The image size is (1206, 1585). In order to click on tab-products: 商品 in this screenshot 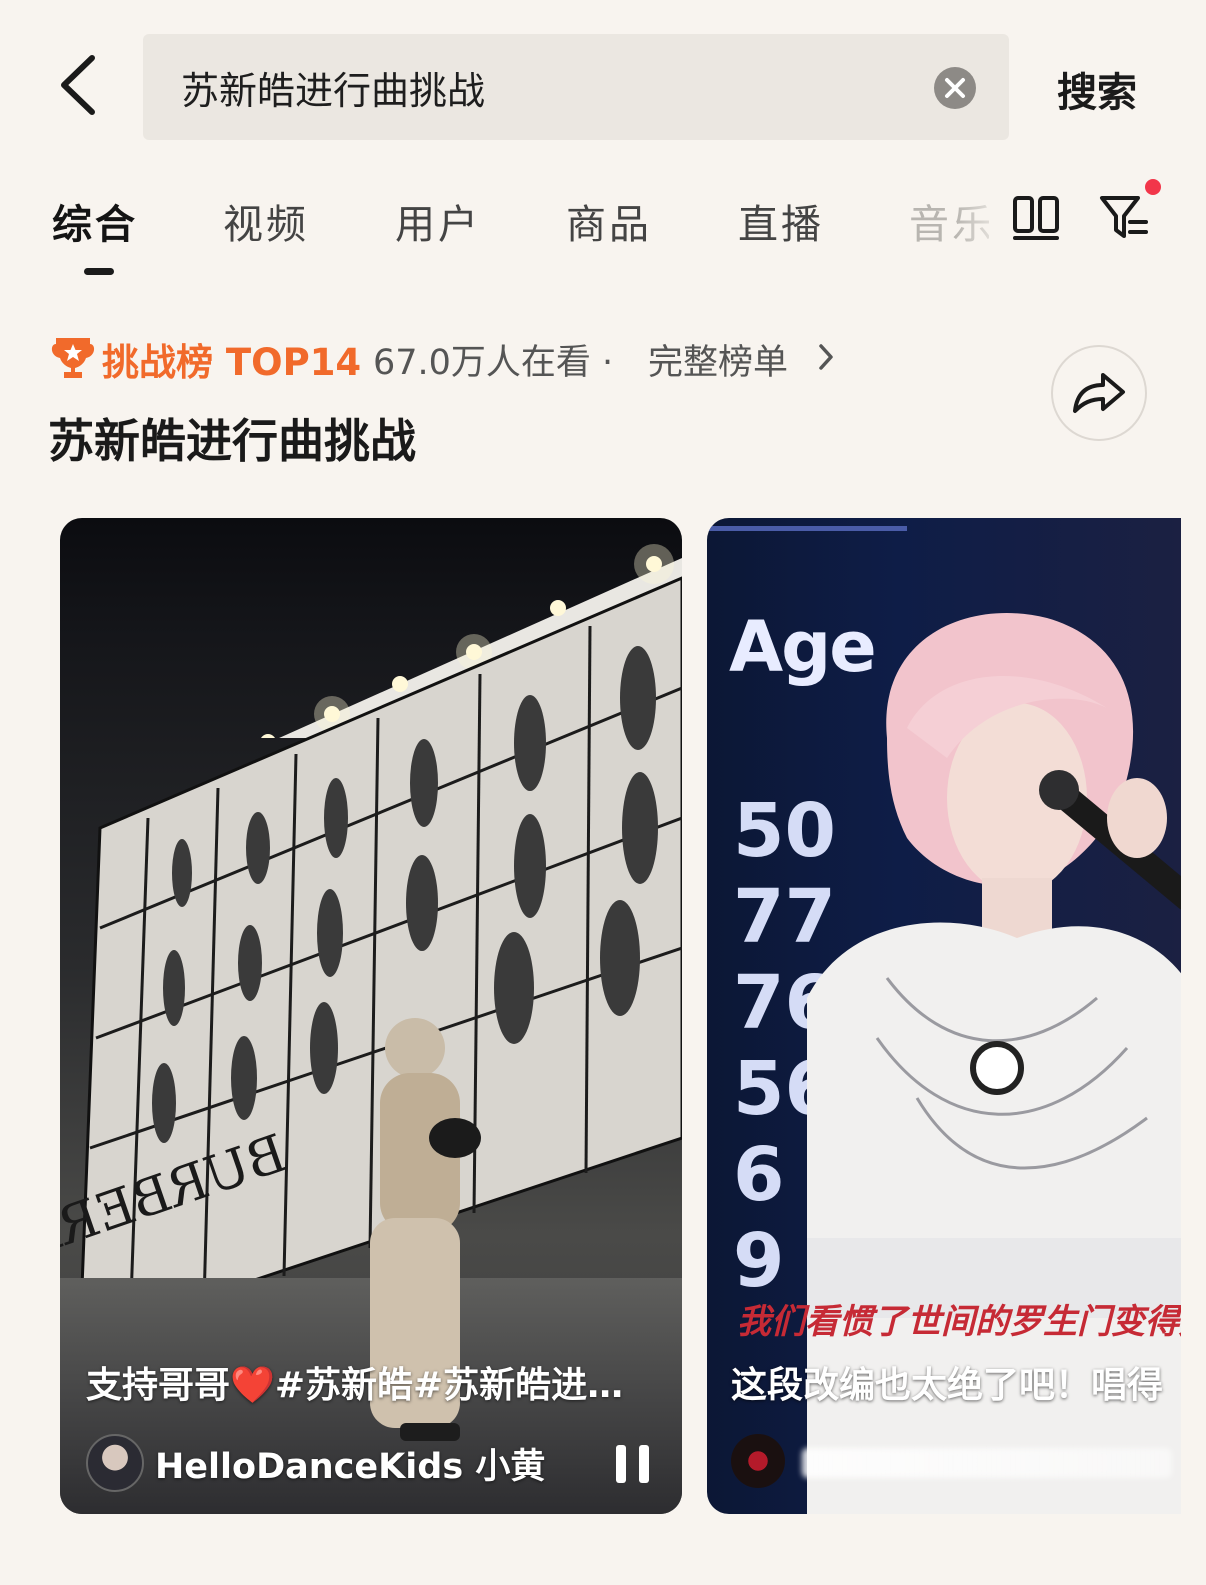, I will do `click(609, 221)`.